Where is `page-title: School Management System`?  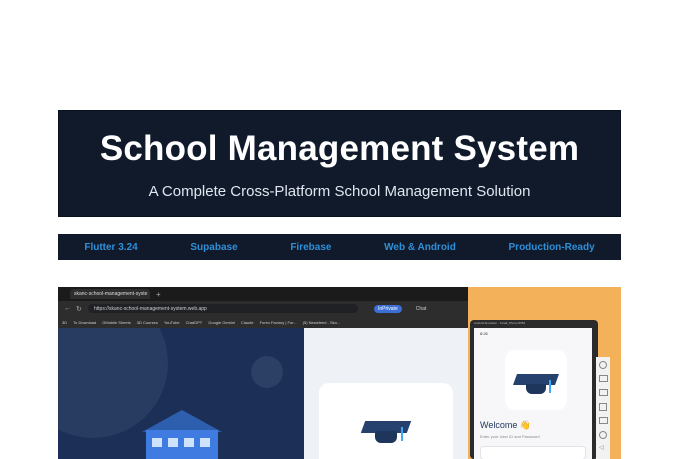 page-title: School Management System is located at coordinates (339, 148).